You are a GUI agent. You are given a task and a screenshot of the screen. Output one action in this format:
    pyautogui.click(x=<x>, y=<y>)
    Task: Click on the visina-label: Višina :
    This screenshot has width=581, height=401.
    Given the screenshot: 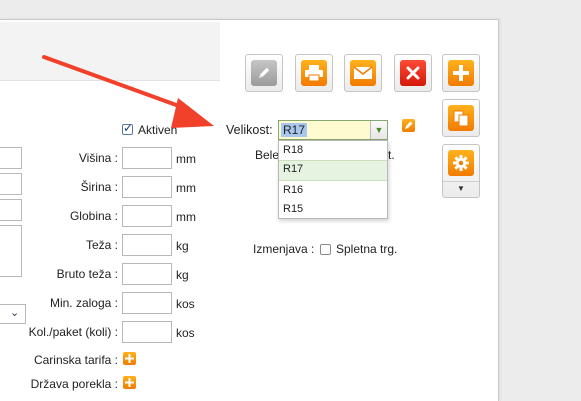 What is the action you would take?
    pyautogui.click(x=98, y=158)
    